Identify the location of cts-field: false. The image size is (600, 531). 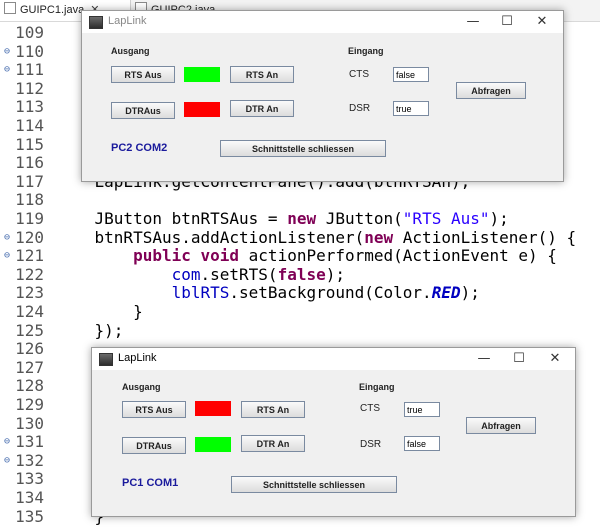
(411, 74).